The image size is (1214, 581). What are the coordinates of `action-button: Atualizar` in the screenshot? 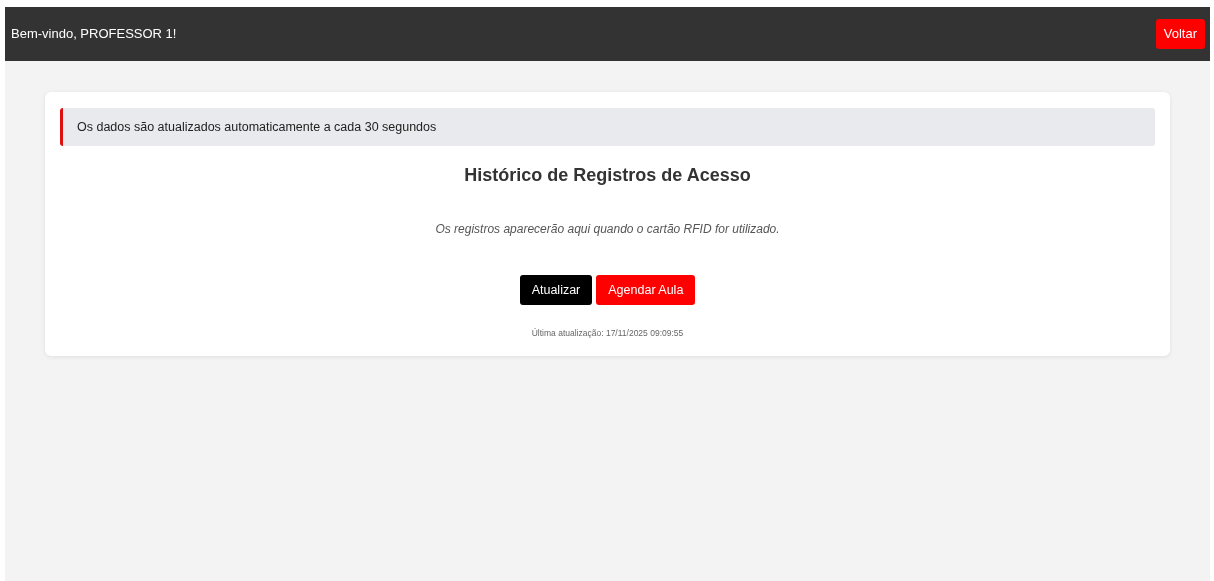 It's located at (556, 290).